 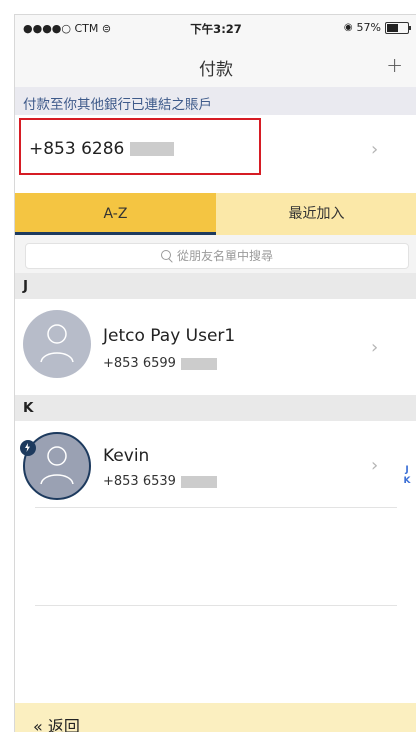 I want to click on add-button: +, so click(x=394, y=65).